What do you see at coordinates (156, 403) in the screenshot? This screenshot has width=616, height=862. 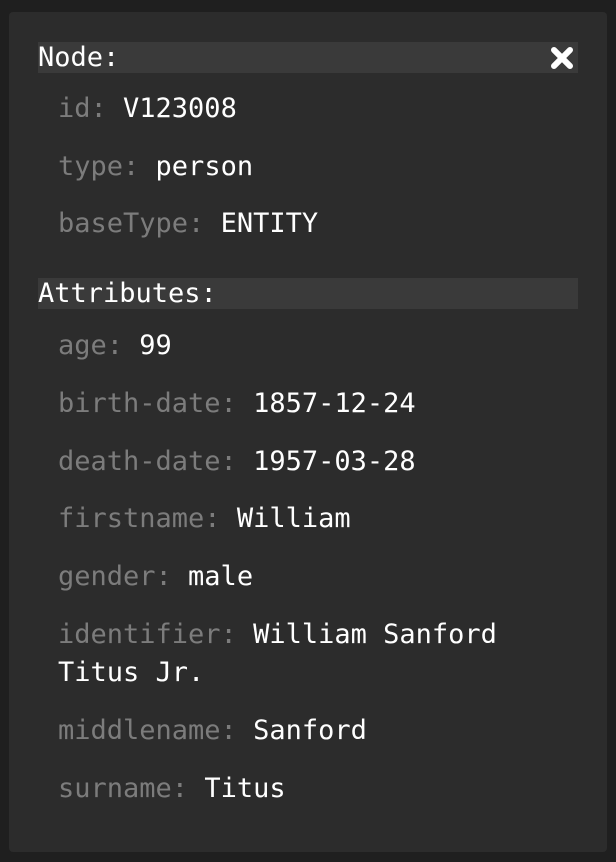 I see `field-key: birth-date:` at bounding box center [156, 403].